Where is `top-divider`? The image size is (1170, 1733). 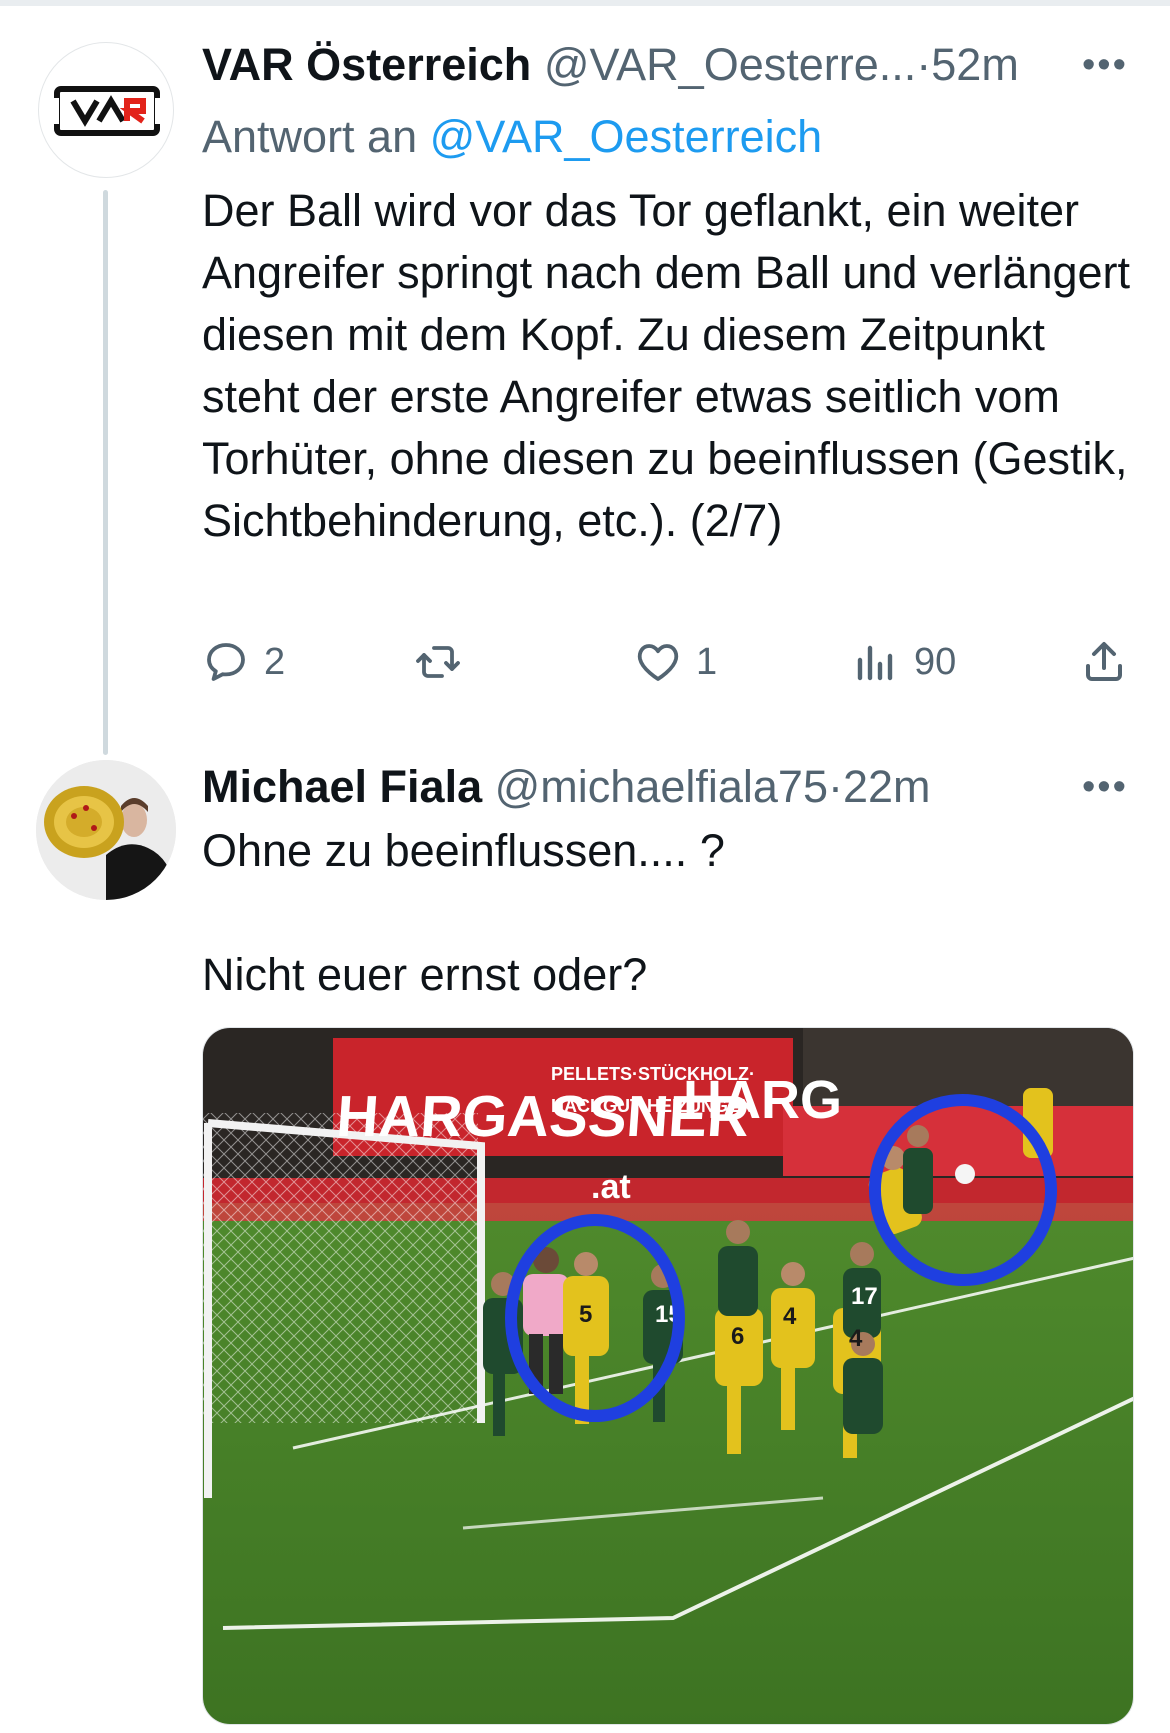
top-divider is located at coordinates (585, 3).